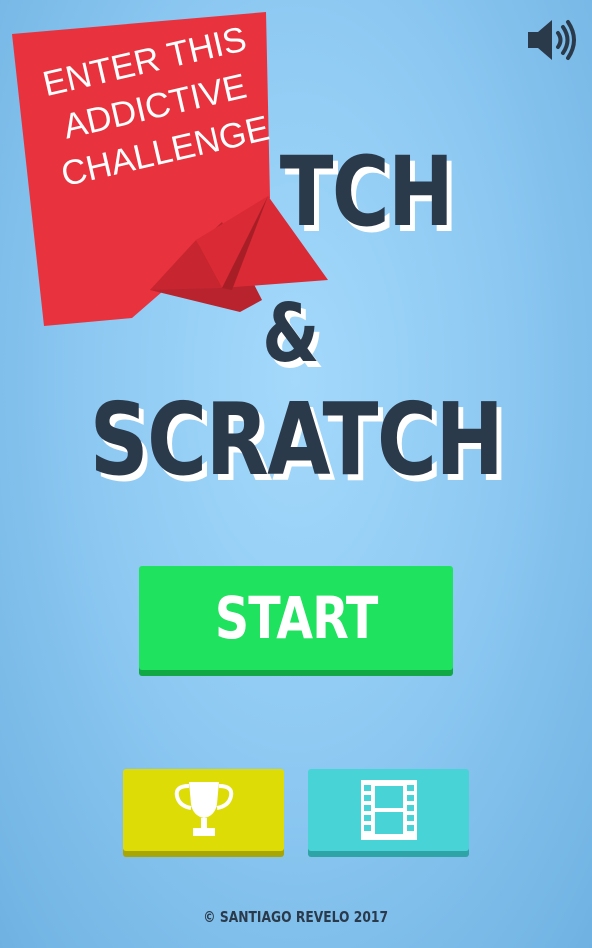  I want to click on film-icon, so click(388, 810).